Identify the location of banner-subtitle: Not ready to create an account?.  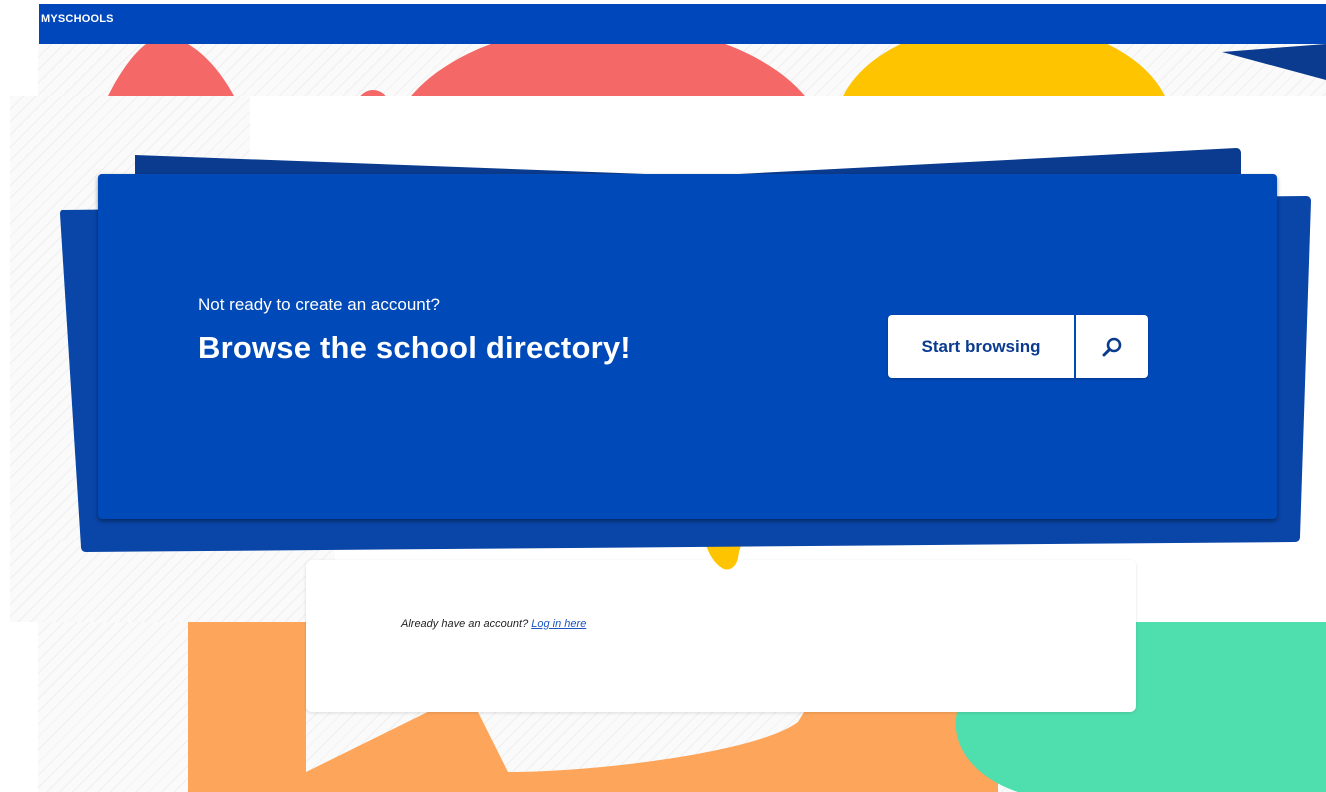
(319, 304).